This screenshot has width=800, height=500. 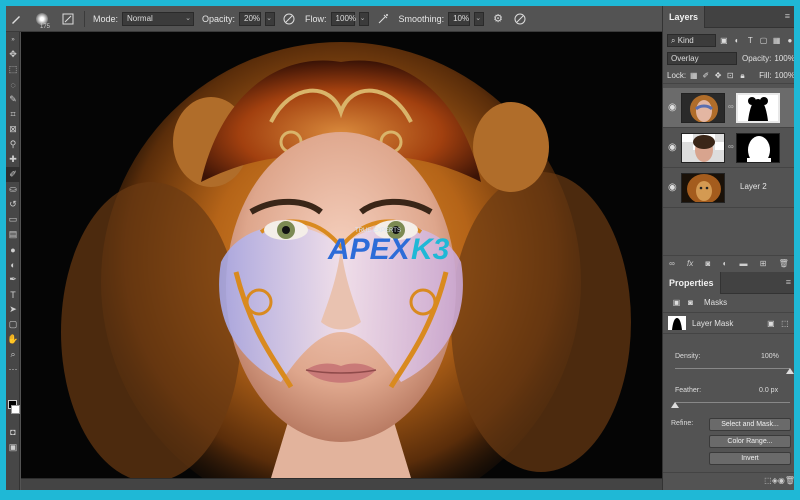 What do you see at coordinates (737, 40) in the screenshot?
I see `adjustment-filter-icon: ◐` at bounding box center [737, 40].